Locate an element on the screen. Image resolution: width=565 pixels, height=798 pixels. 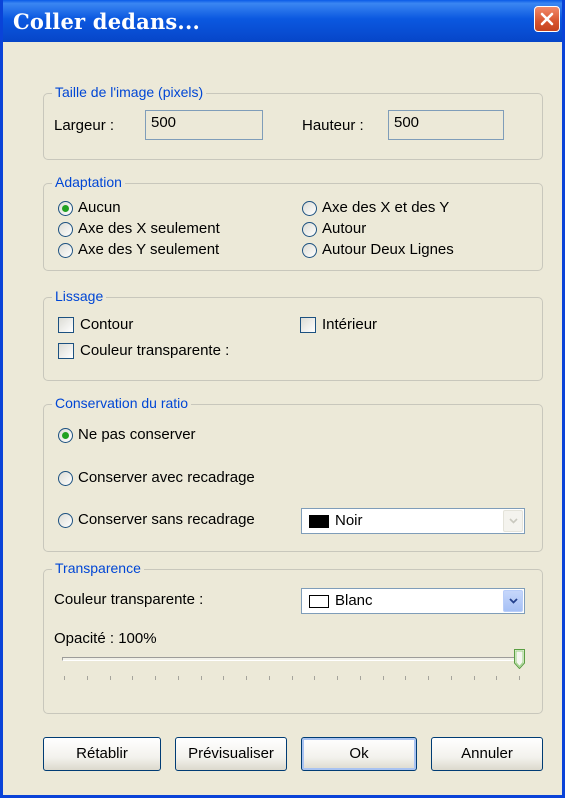
close-icon is located at coordinates (547, 19).